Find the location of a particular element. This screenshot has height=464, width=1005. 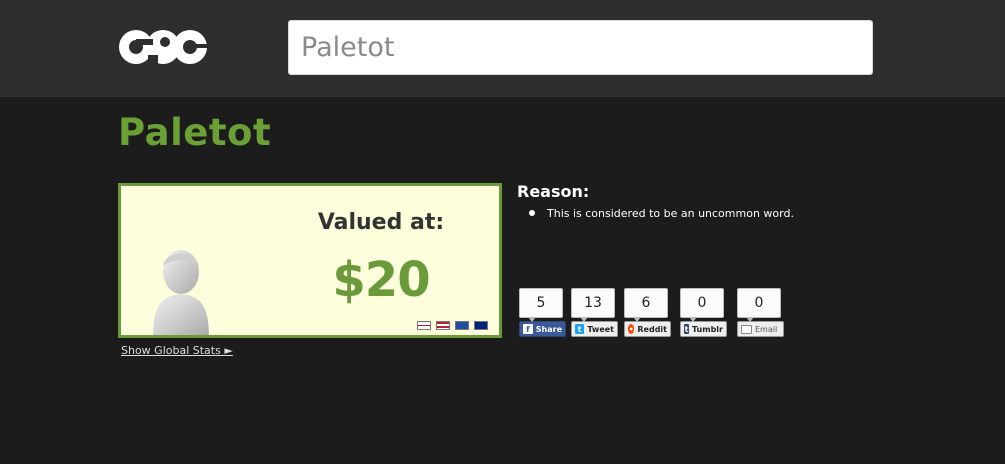

value-card: Valued at: $20 is located at coordinates (310, 260).